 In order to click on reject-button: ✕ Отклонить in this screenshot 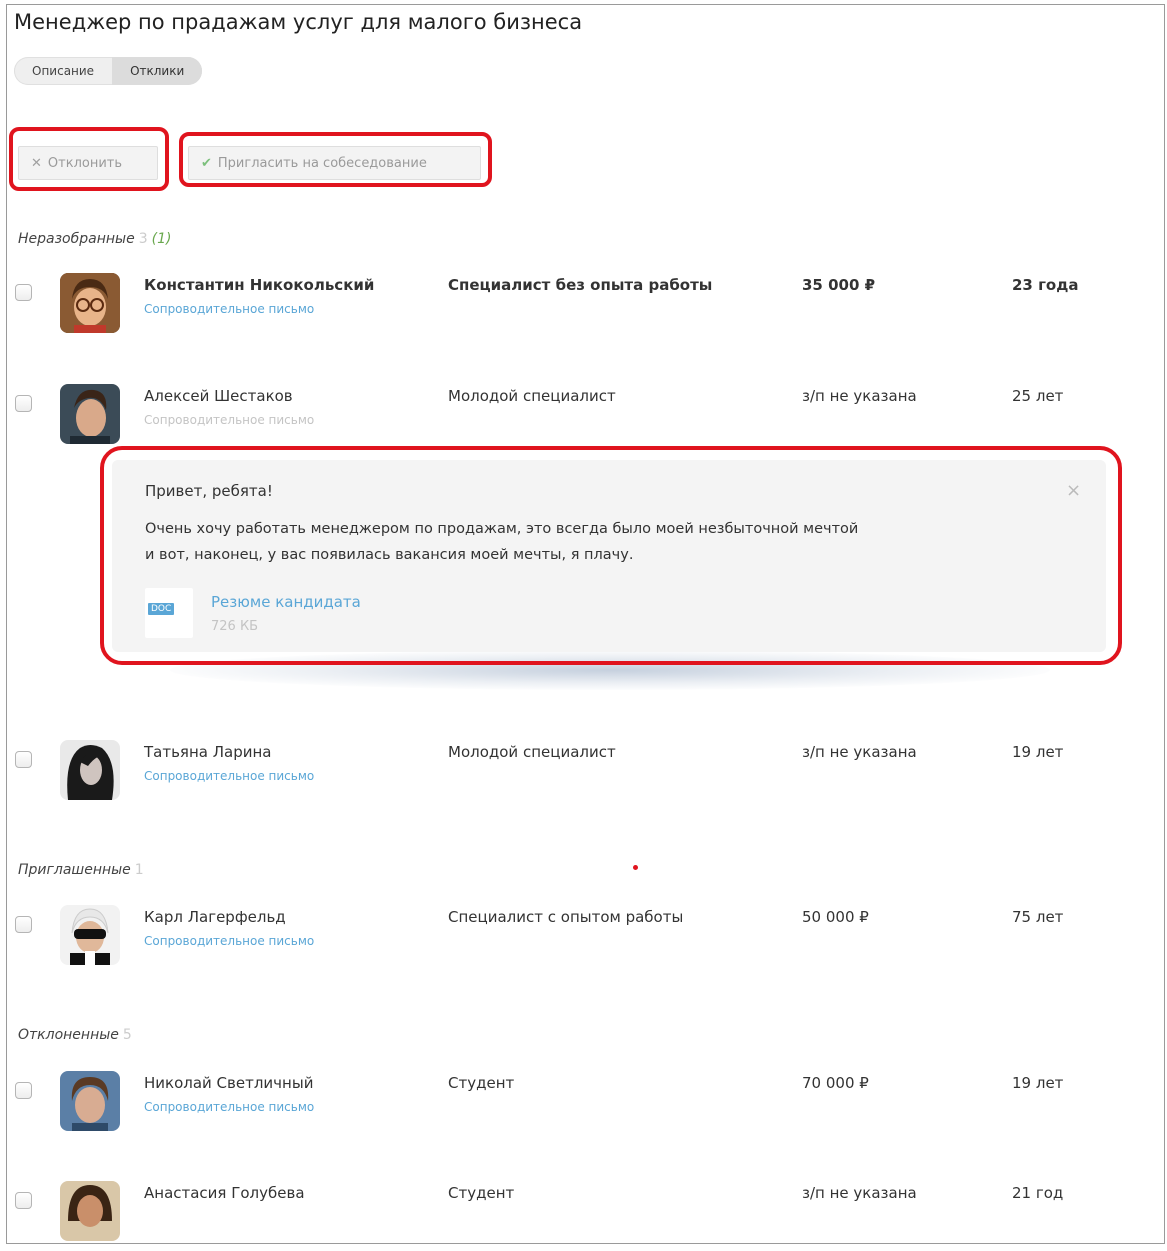, I will do `click(88, 163)`.